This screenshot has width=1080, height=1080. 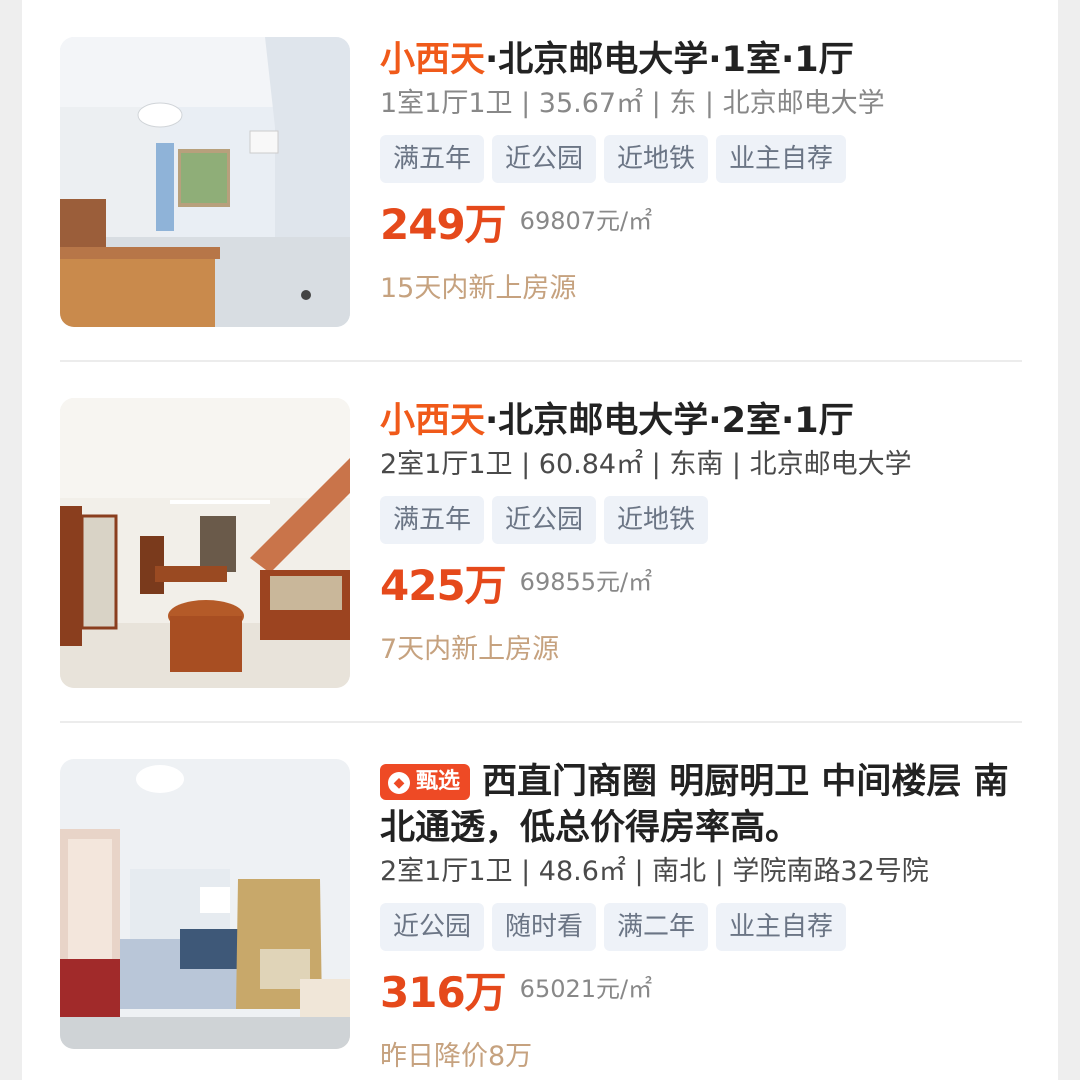 I want to click on tag-list: 近公园 随时看 满二年 业主自荐, so click(x=700, y=927).